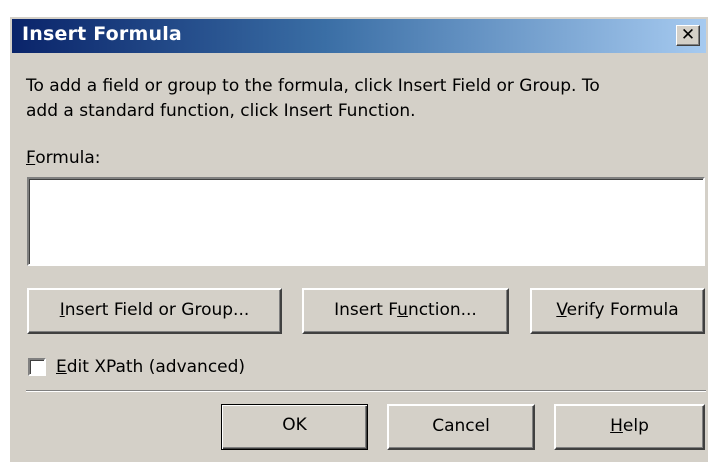 This screenshot has width=710, height=462. I want to click on close-button: ✕, so click(688, 35).